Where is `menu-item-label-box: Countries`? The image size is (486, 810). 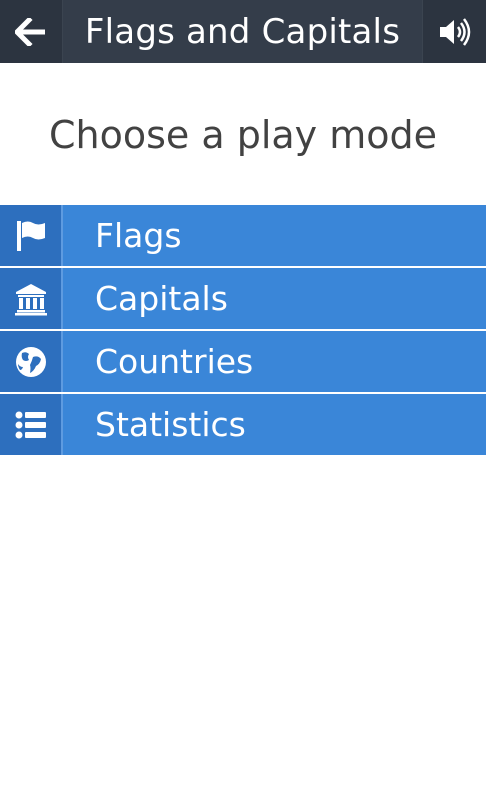
menu-item-label-box: Countries is located at coordinates (274, 361).